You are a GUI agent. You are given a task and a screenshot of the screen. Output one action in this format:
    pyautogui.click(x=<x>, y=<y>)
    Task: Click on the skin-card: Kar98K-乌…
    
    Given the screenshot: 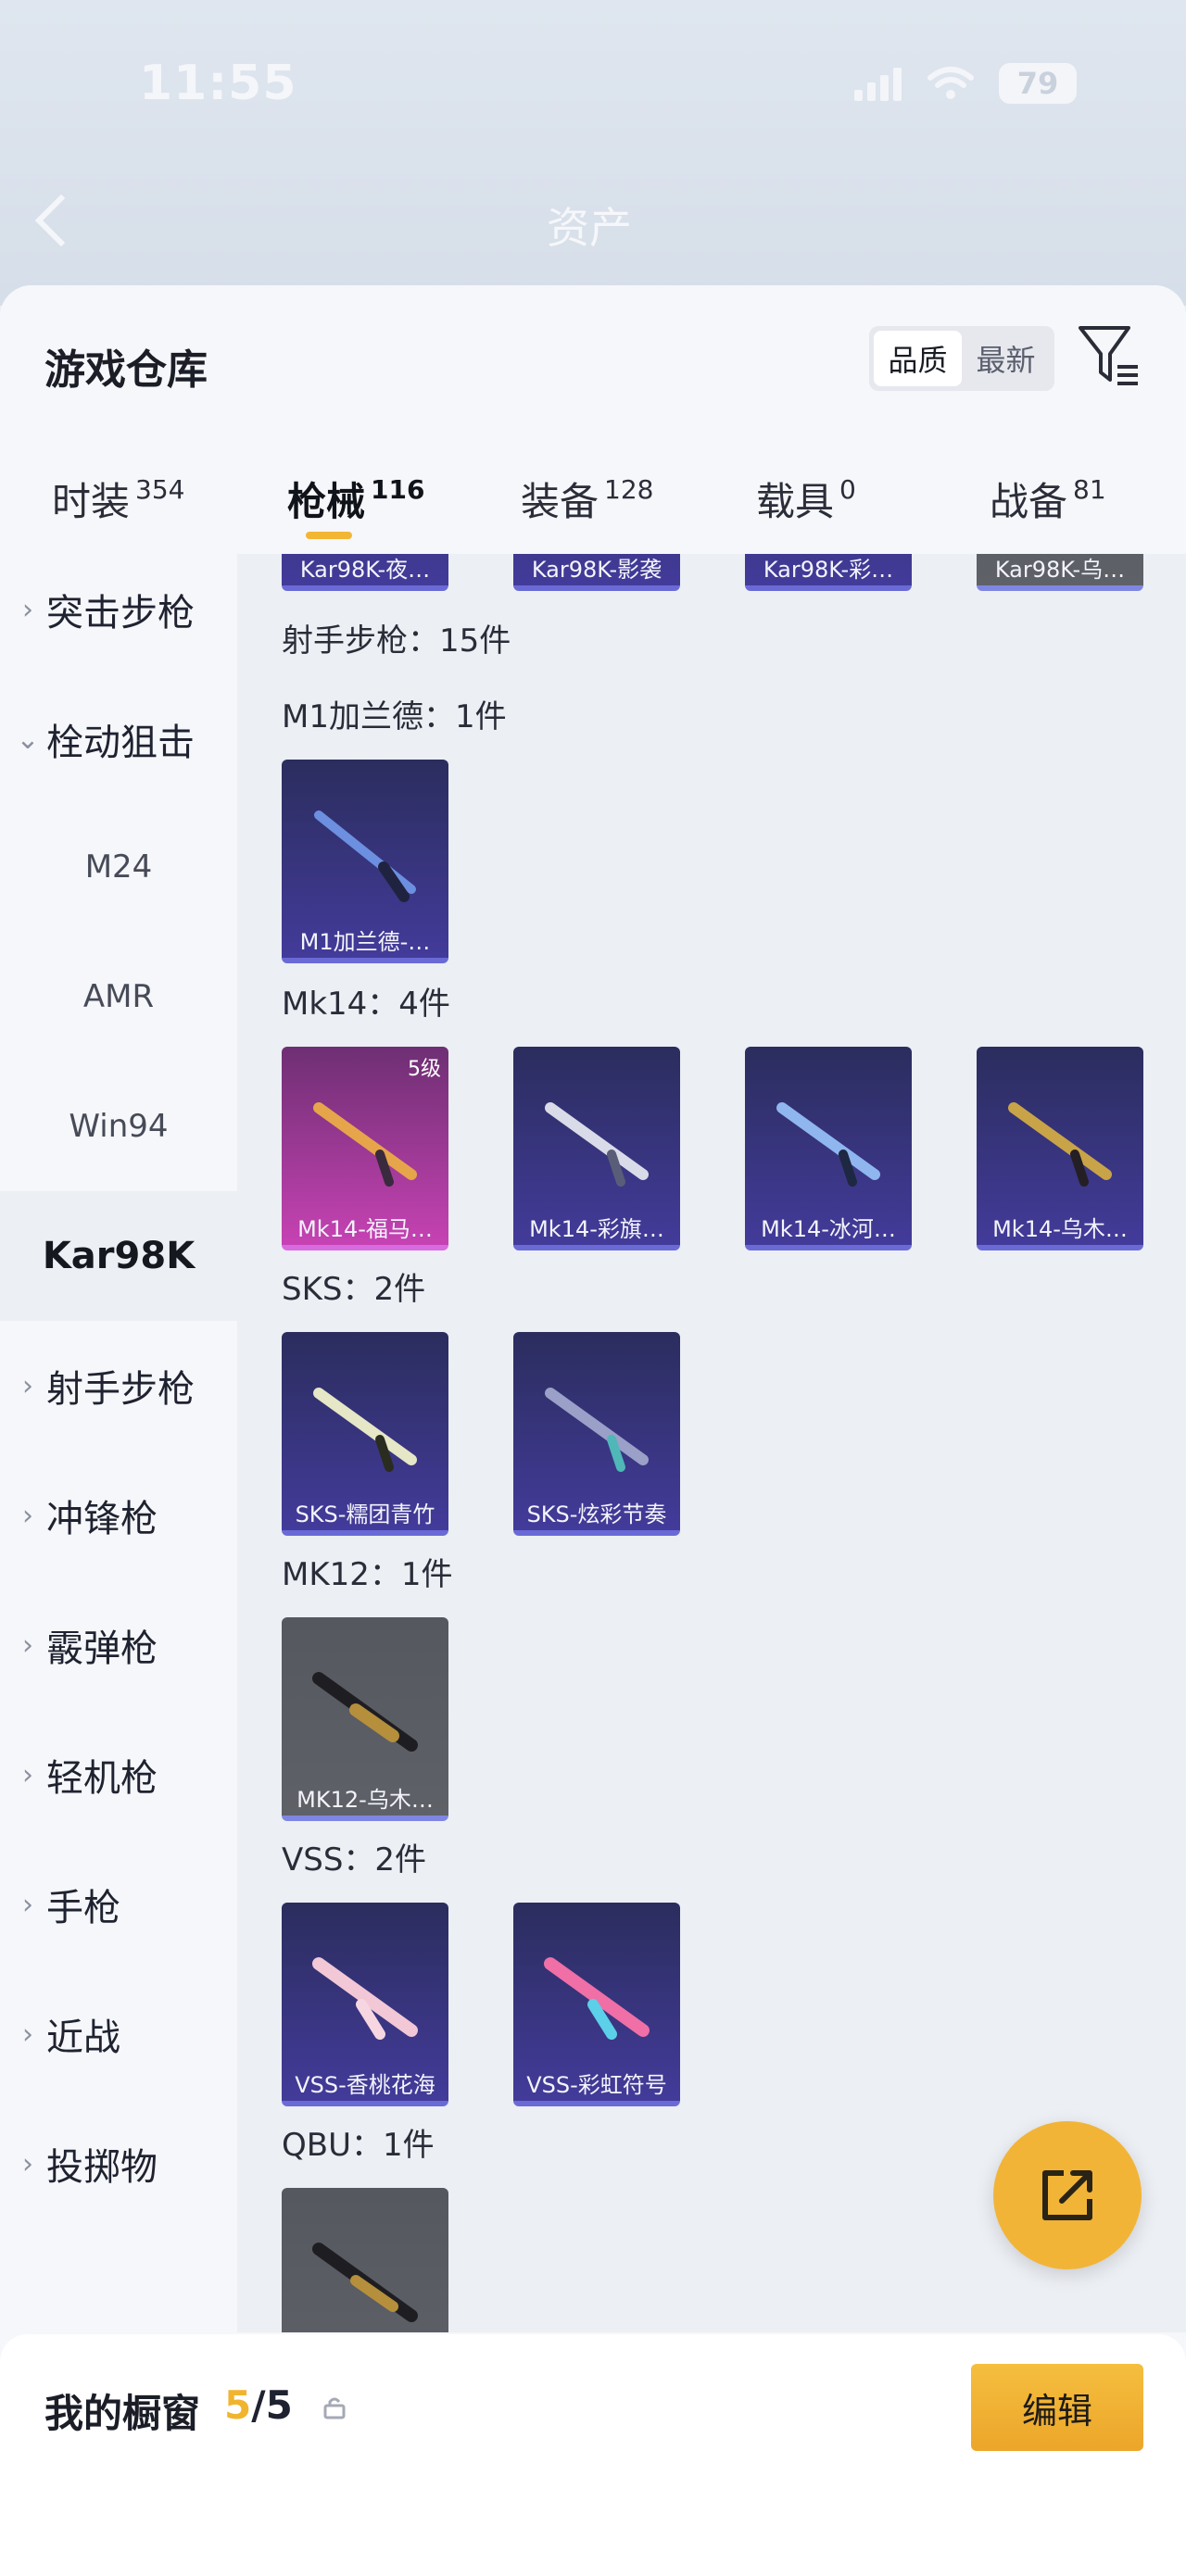 What is the action you would take?
    pyautogui.click(x=1060, y=572)
    